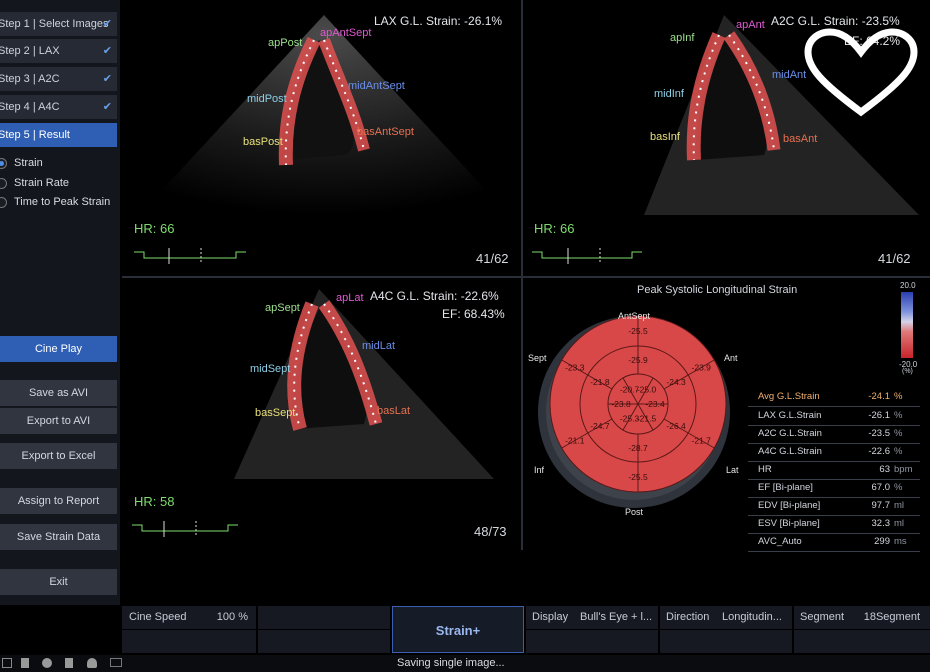 Image resolution: width=930 pixels, height=672 pixels. Describe the element at coordinates (376, 86) in the screenshot. I see `segment-label-lax: midAntSept` at that location.